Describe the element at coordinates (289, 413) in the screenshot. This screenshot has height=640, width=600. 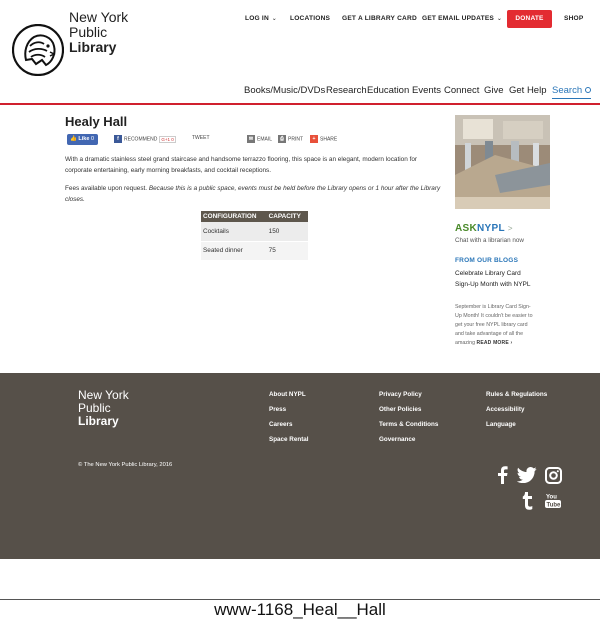
I see `footer-link-press: Press` at that location.